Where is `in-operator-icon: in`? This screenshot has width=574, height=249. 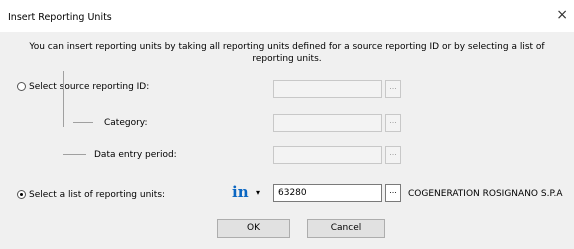
in-operator-icon: in is located at coordinates (240, 192).